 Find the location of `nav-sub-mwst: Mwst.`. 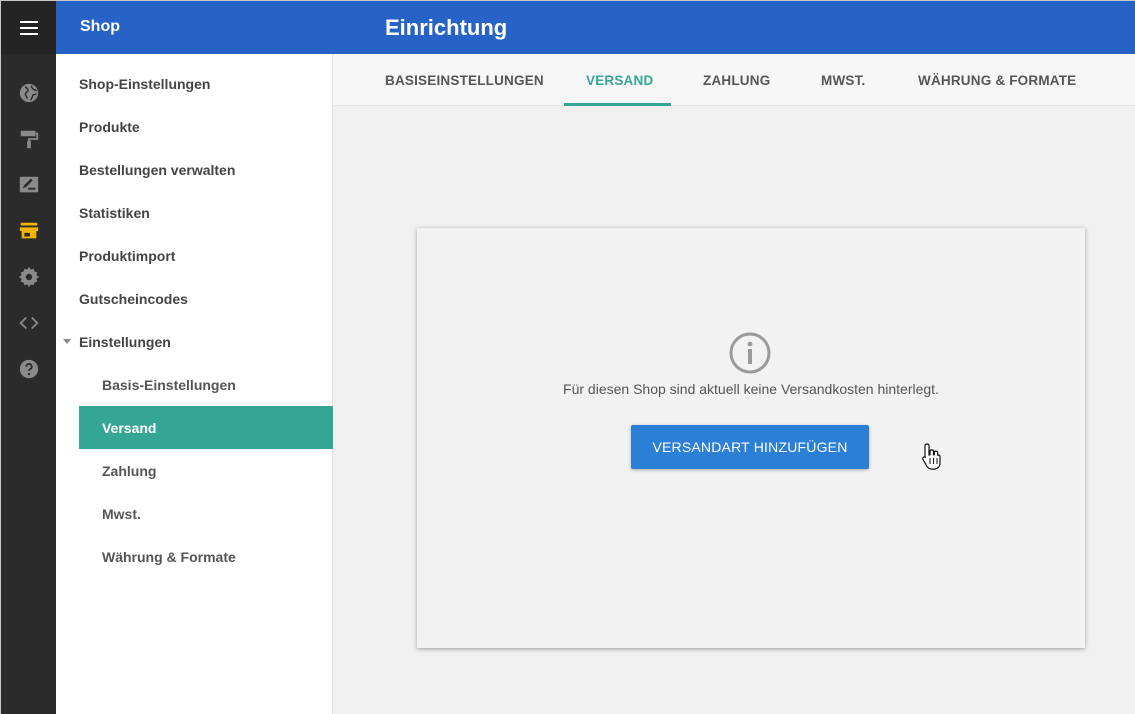

nav-sub-mwst: Mwst. is located at coordinates (206, 513).